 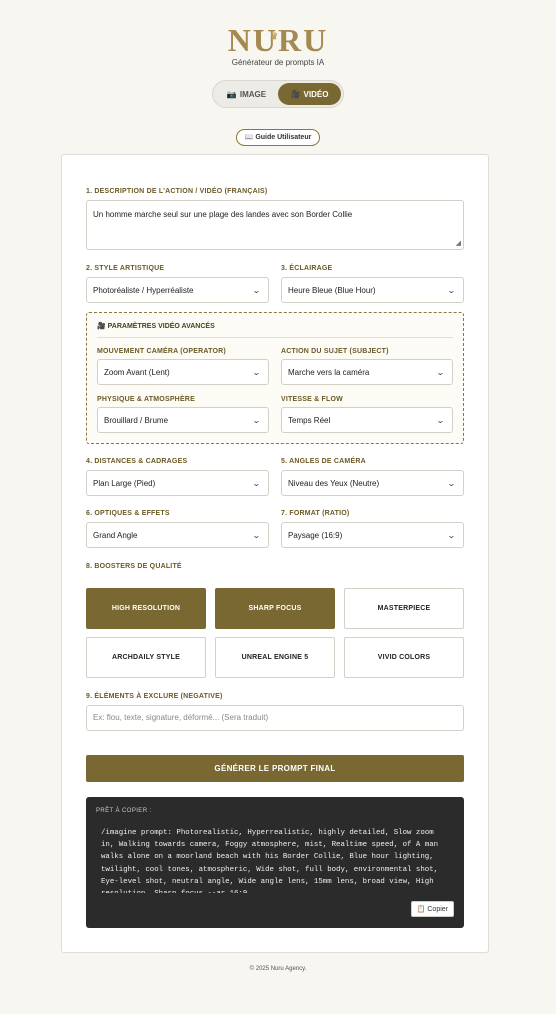 I want to click on brand-logo: ♛ NURU, so click(x=278, y=40).